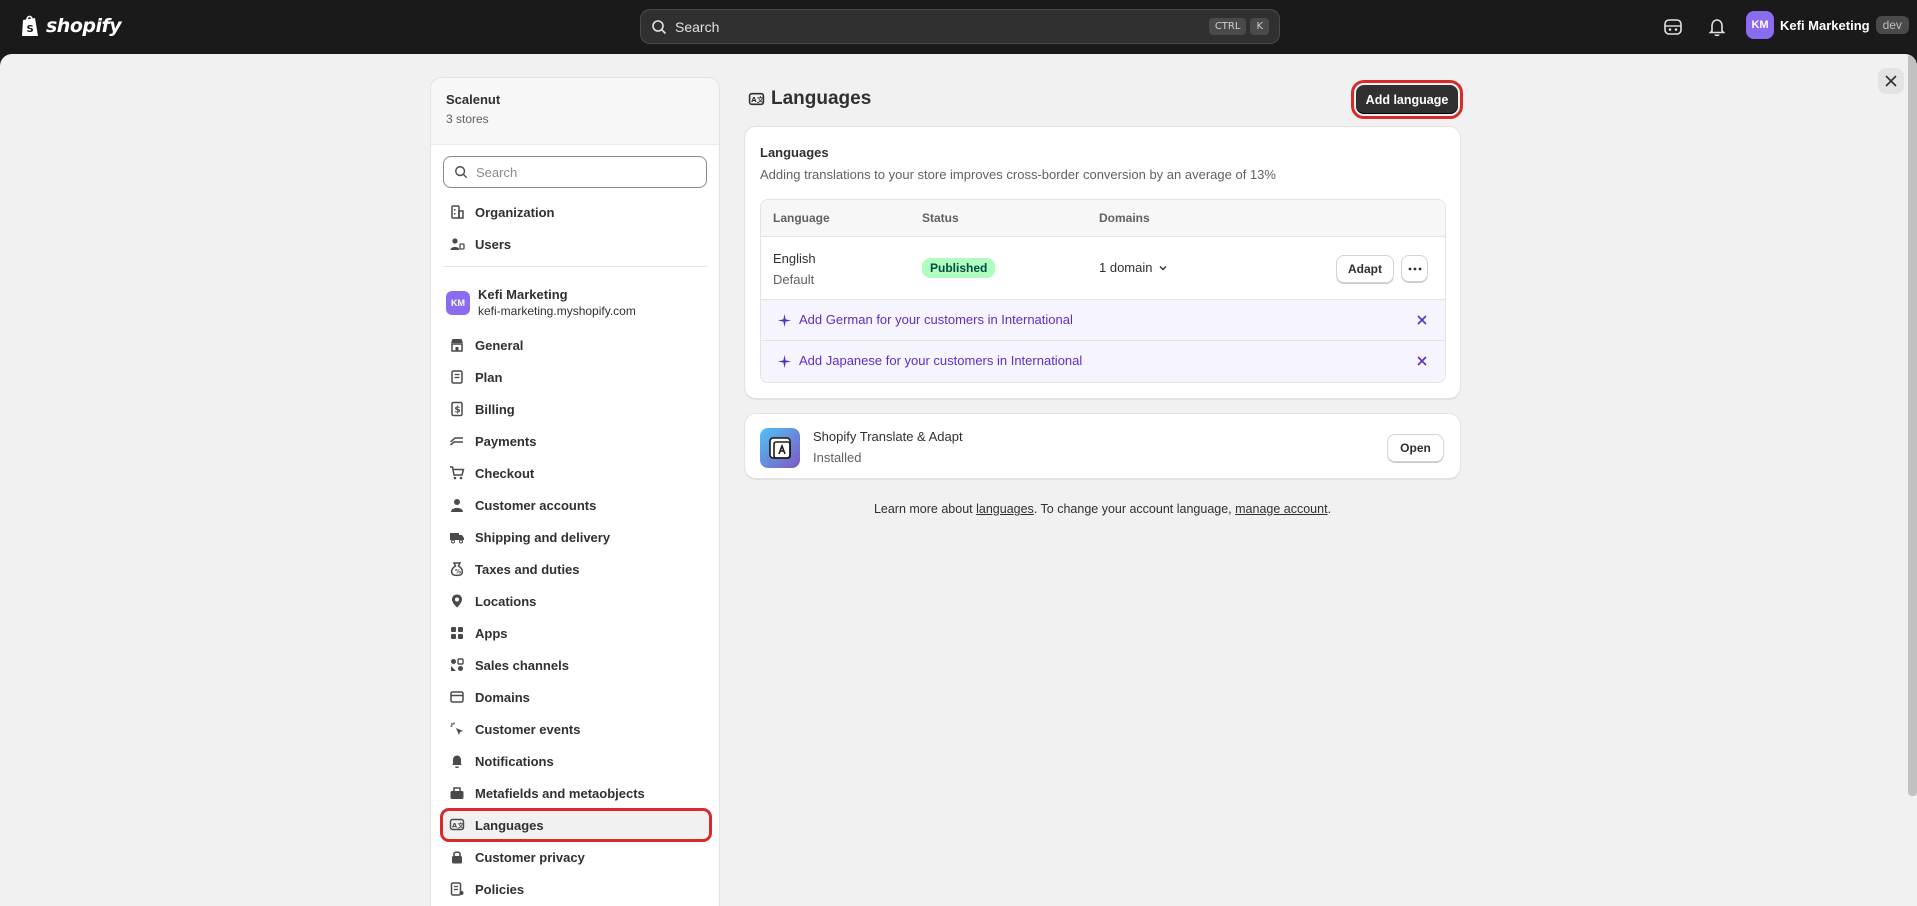 The width and height of the screenshot is (1917, 906). I want to click on sidebar-item-label: Policies, so click(500, 889).